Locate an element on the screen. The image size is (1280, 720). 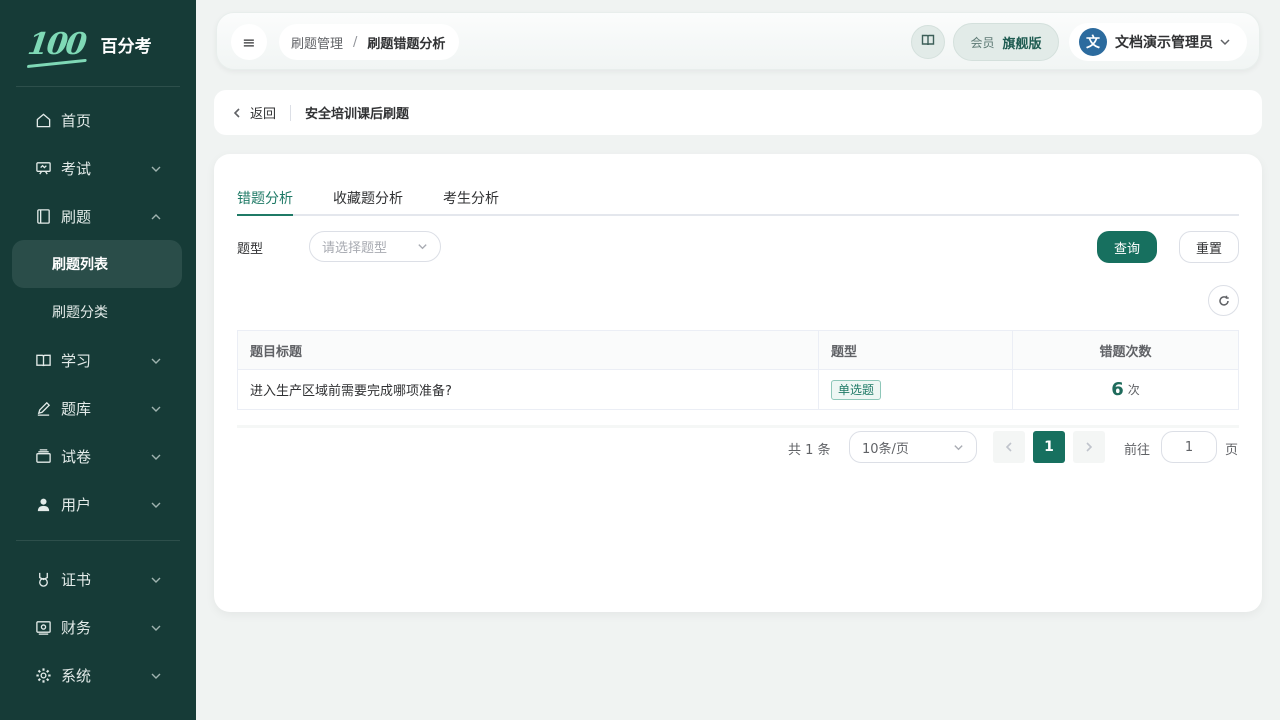
column-header-type: 题型 is located at coordinates (916, 350).